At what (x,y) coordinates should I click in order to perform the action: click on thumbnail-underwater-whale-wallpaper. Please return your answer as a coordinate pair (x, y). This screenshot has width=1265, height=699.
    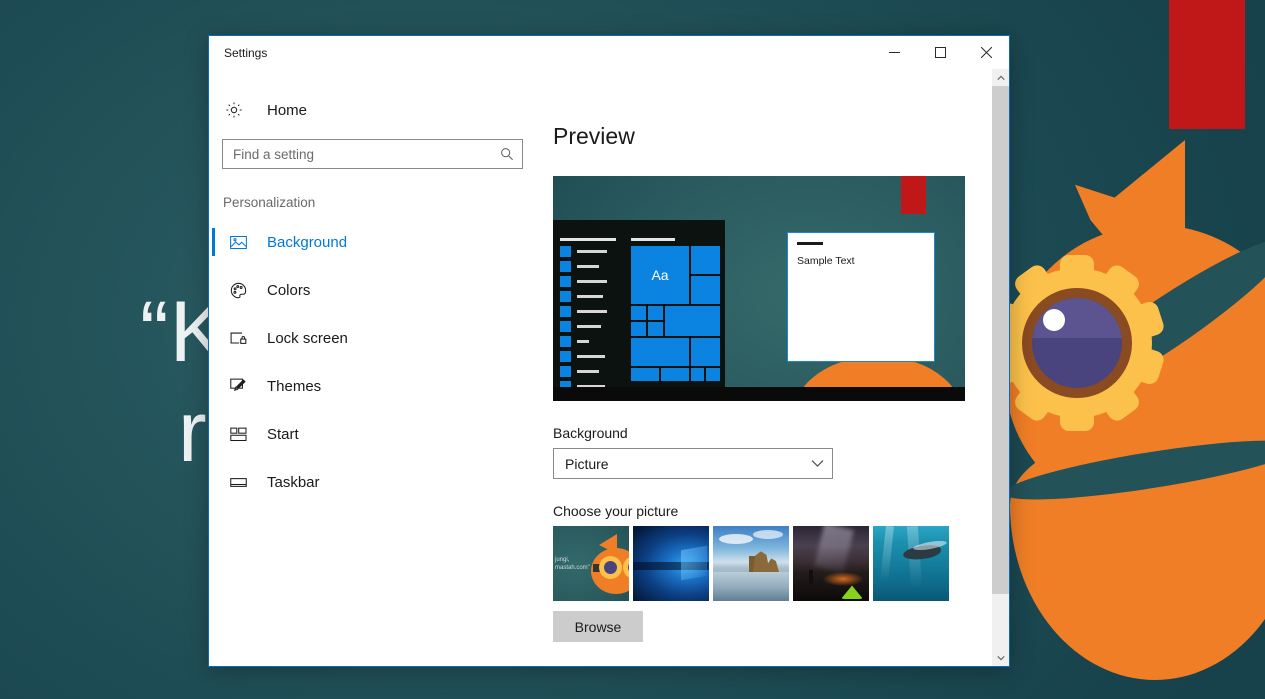
    Looking at the image, I should click on (911, 563).